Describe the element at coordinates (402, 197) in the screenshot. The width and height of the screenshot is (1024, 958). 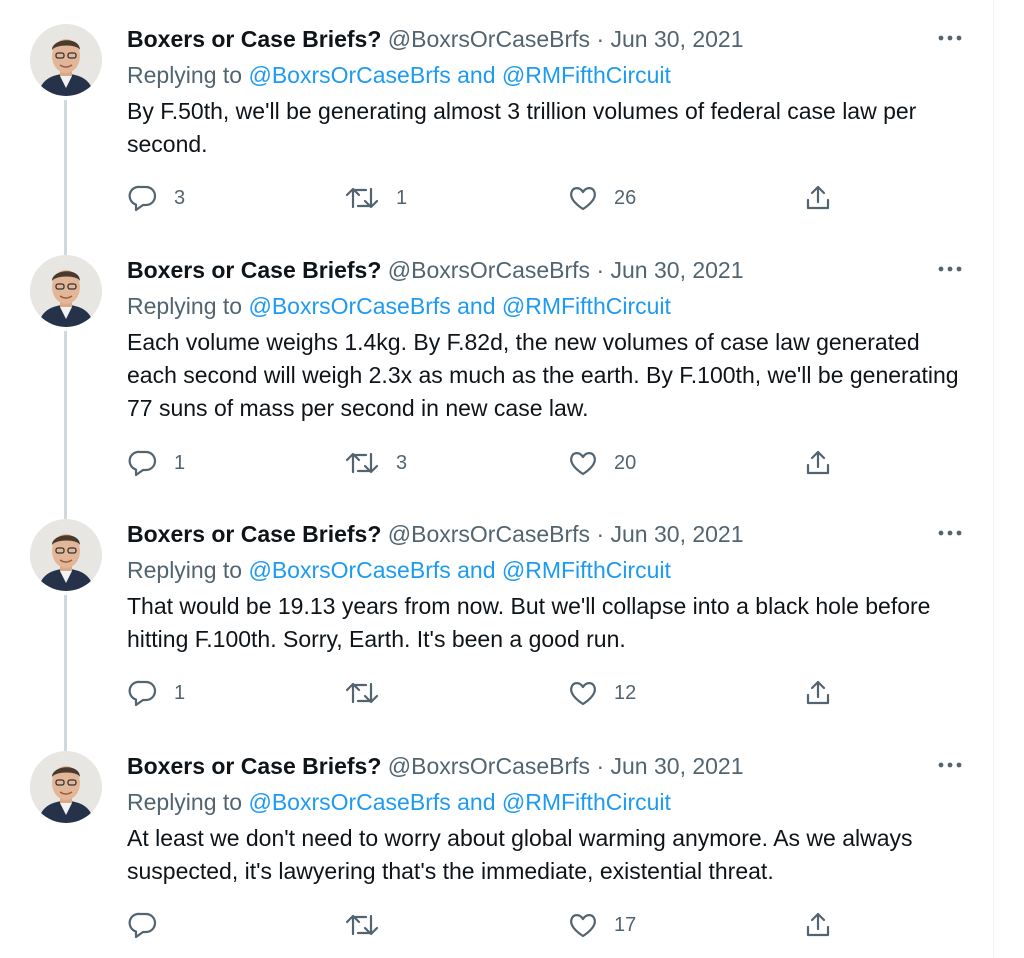
I see `retweet-count: 1` at that location.